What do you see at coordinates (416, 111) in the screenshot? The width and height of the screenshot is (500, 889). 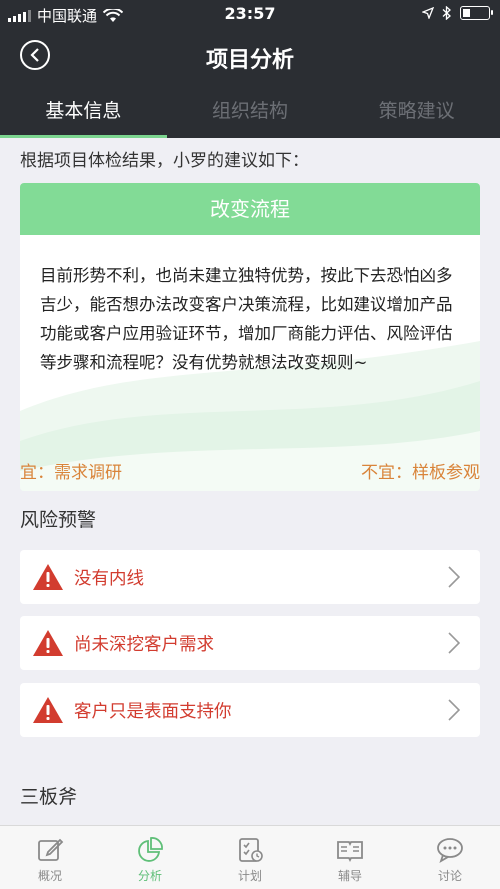 I see `tab-strategy: 策略建议` at bounding box center [416, 111].